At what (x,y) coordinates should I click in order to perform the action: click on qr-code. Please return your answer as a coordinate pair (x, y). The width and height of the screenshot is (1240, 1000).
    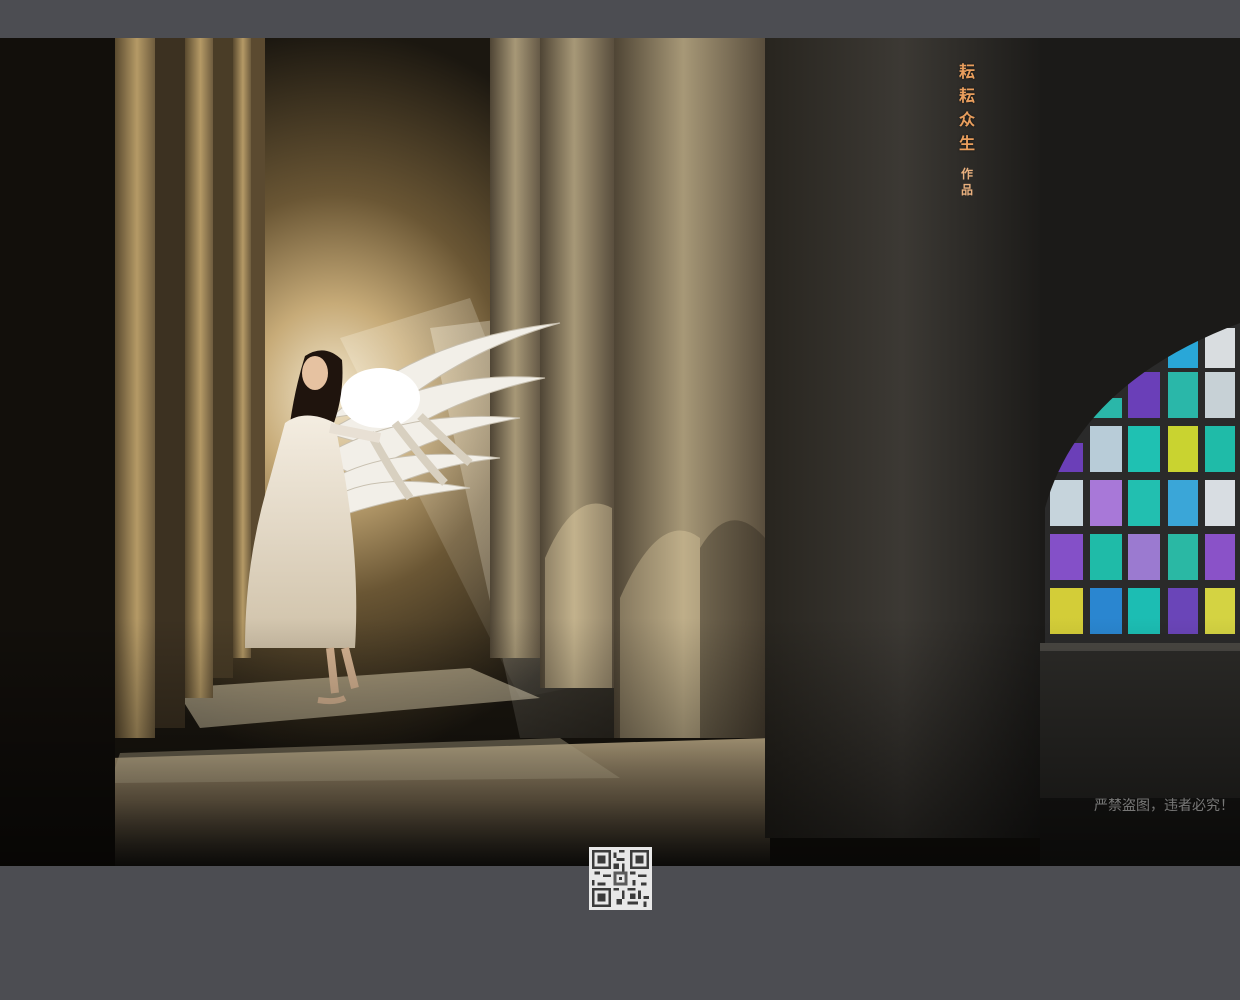
    Looking at the image, I should click on (620, 878).